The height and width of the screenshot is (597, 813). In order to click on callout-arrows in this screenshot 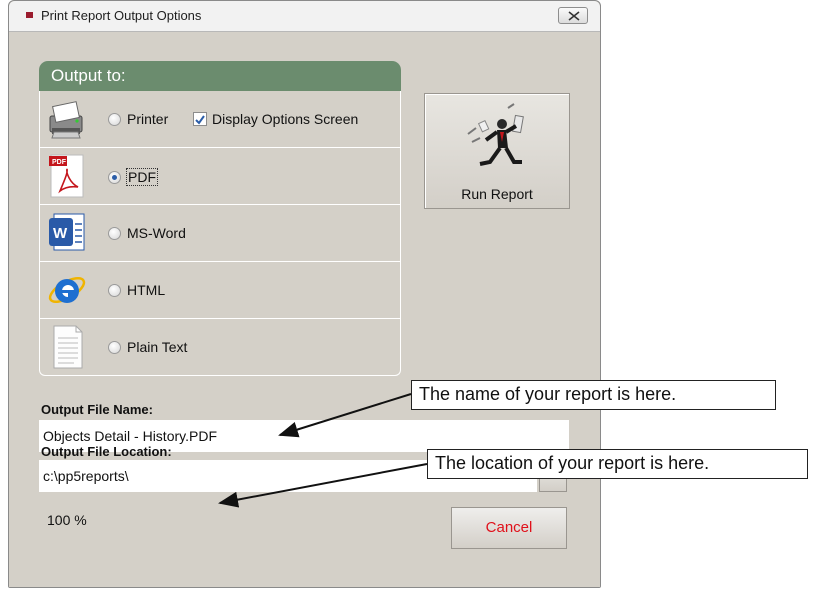, I will do `click(323, 450)`.